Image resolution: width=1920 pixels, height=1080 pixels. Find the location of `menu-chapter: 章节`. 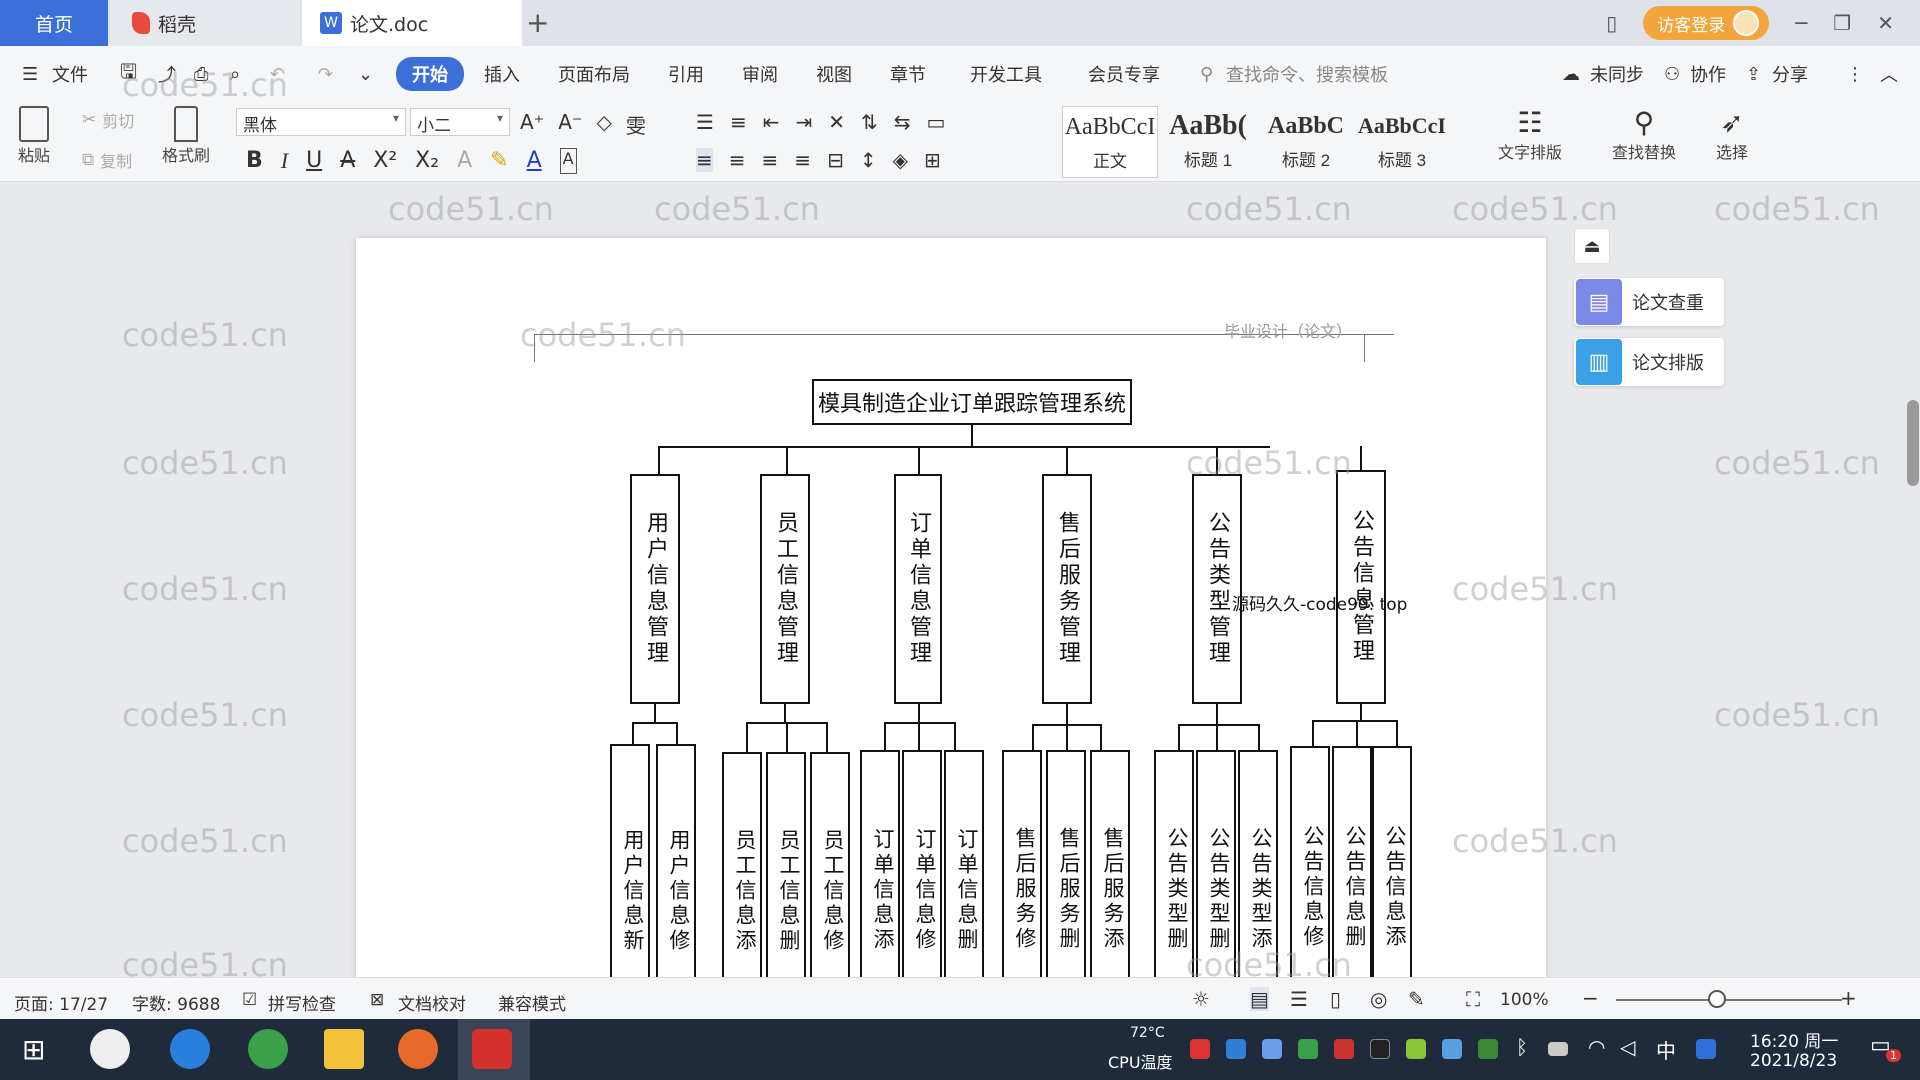

menu-chapter: 章节 is located at coordinates (908, 74).